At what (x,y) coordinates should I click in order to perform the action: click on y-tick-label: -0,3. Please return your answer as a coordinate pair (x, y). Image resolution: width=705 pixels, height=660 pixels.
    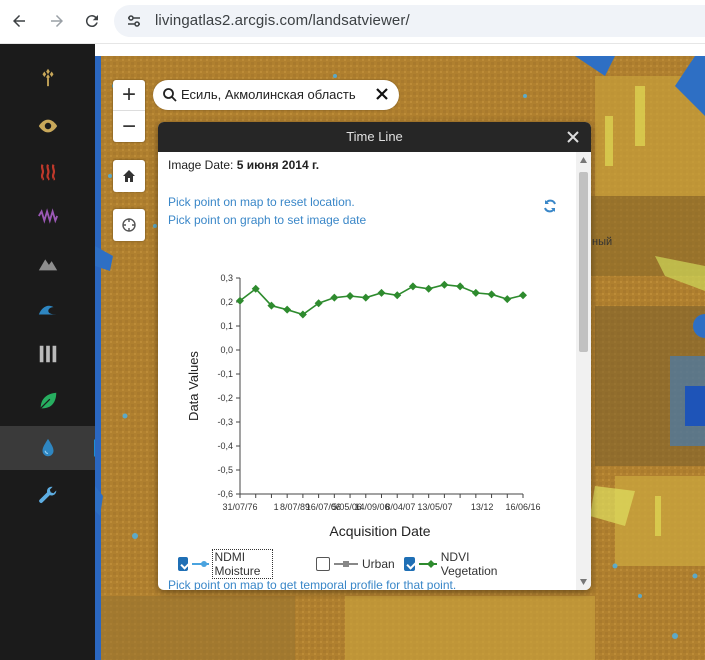
    Looking at the image, I should click on (225, 422).